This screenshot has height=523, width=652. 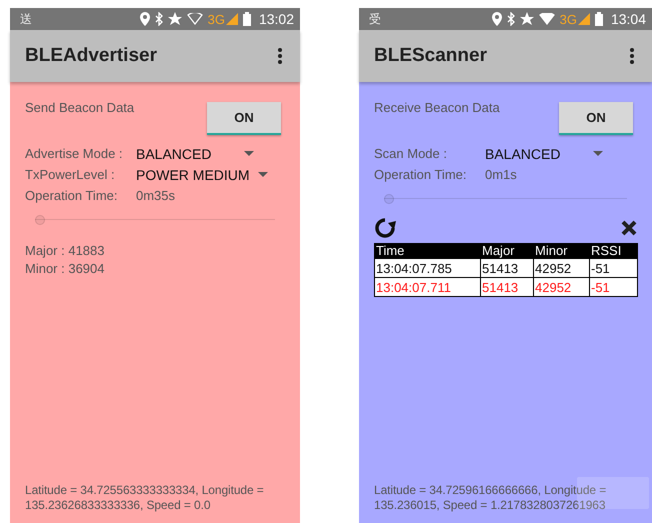 I want to click on column-header: RSSI, so click(x=614, y=251).